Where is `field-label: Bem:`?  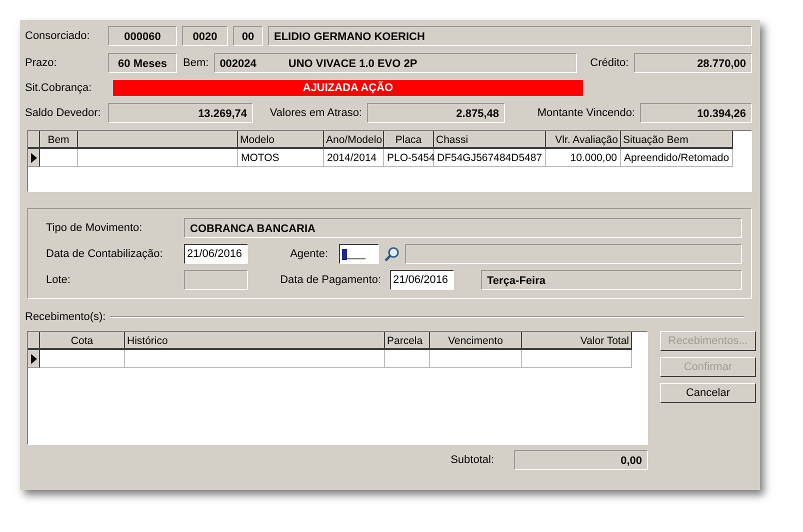 field-label: Bem: is located at coordinates (196, 63).